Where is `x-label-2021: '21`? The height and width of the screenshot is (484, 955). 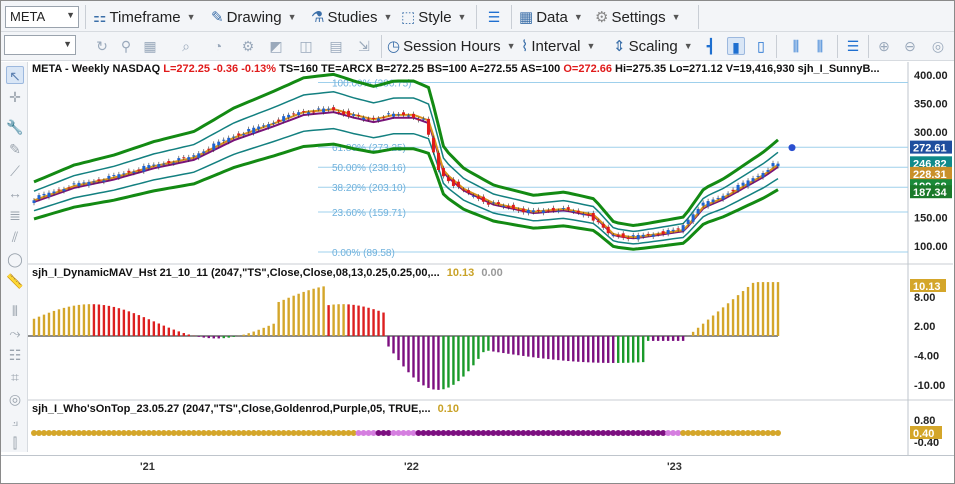 x-label-2021: '21 is located at coordinates (147, 467).